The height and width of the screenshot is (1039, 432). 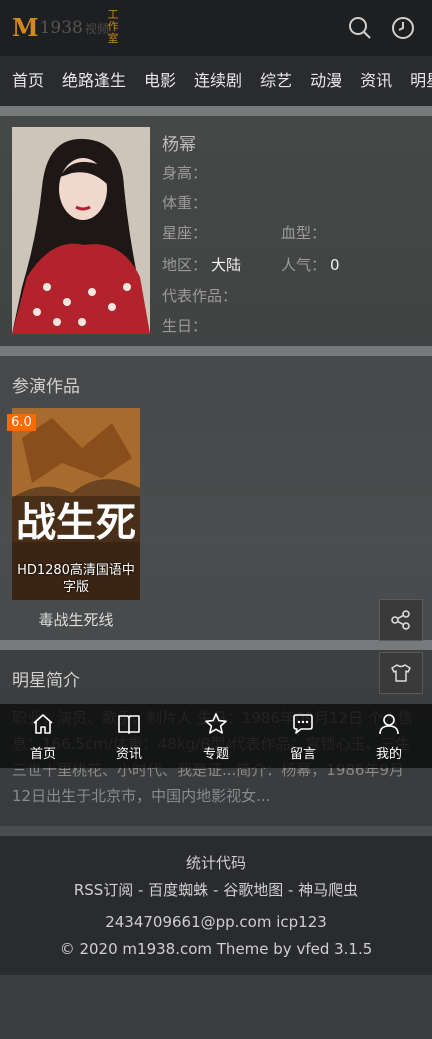 What do you see at coordinates (376, 81) in the screenshot?
I see `nav-item-news: 资讯` at bounding box center [376, 81].